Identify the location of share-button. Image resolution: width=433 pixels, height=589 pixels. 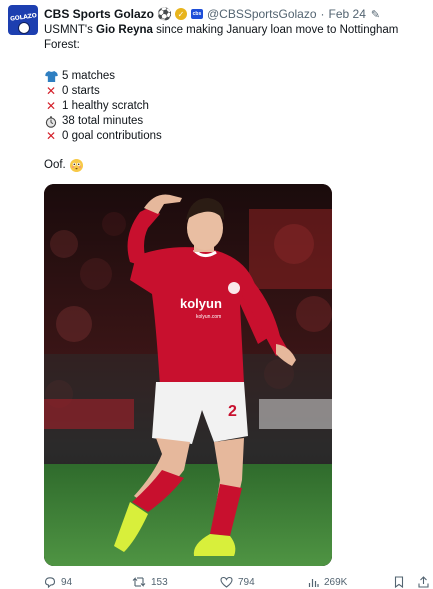
(425, 582).